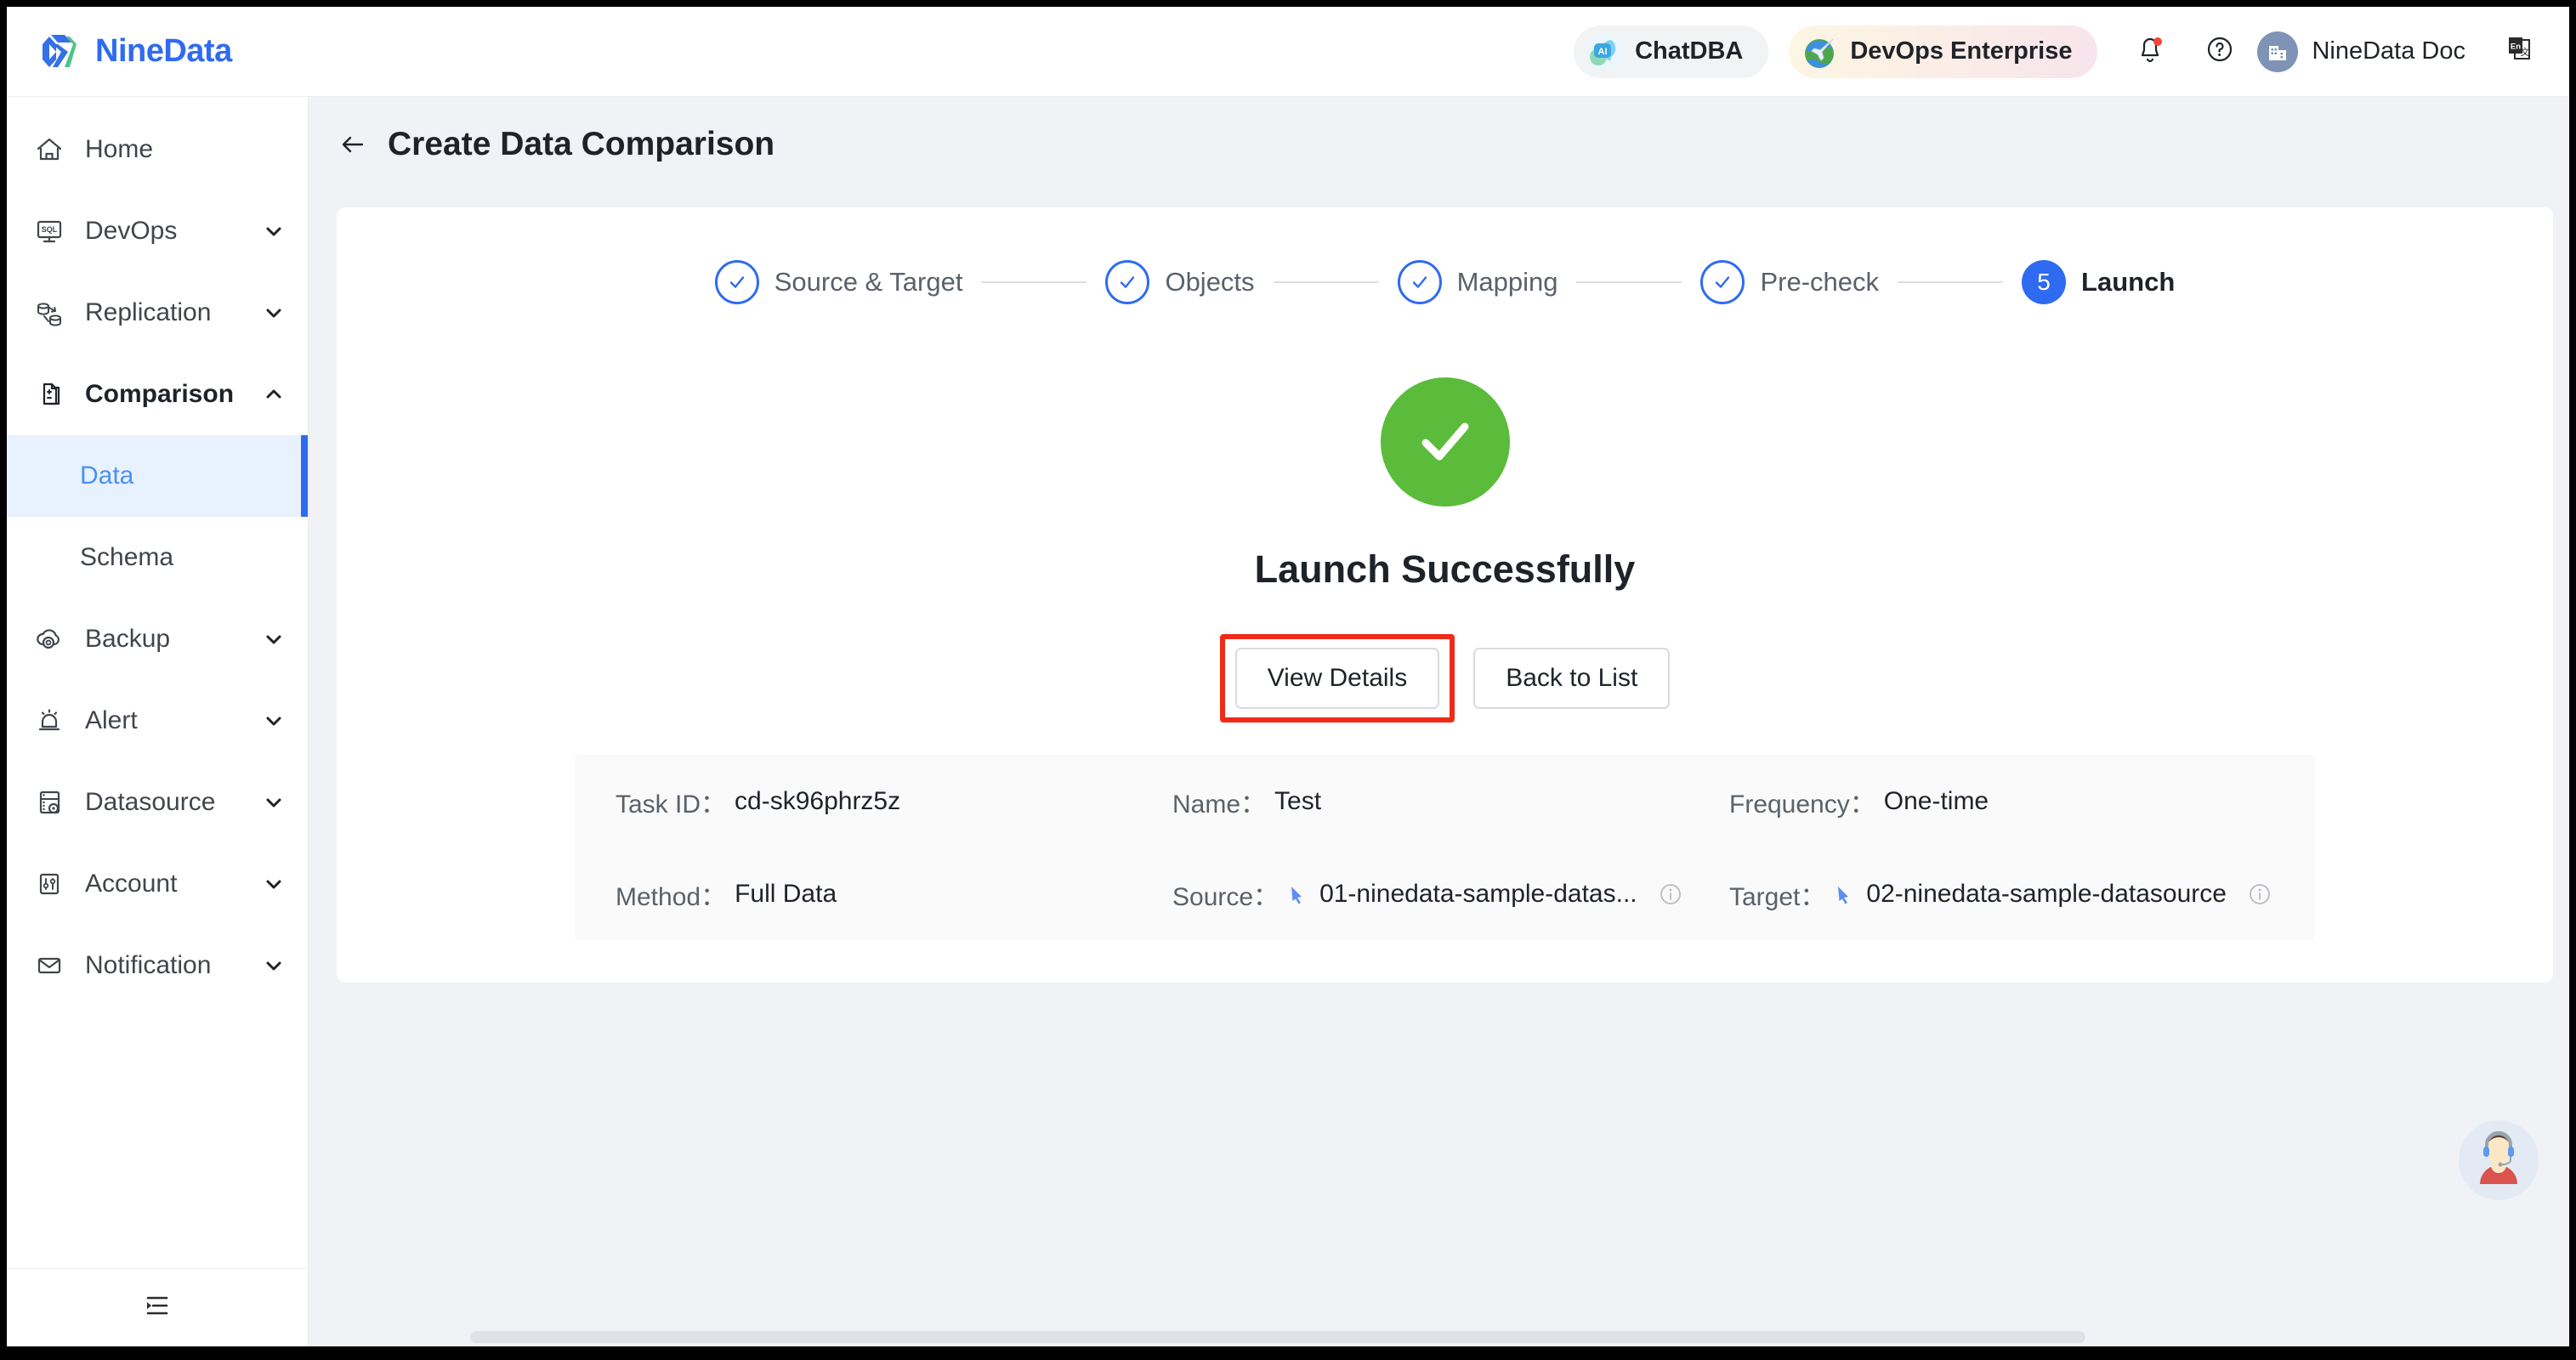 This screenshot has width=2576, height=1360. Describe the element at coordinates (158, 476) in the screenshot. I see `sidebar-item-data: Data` at that location.